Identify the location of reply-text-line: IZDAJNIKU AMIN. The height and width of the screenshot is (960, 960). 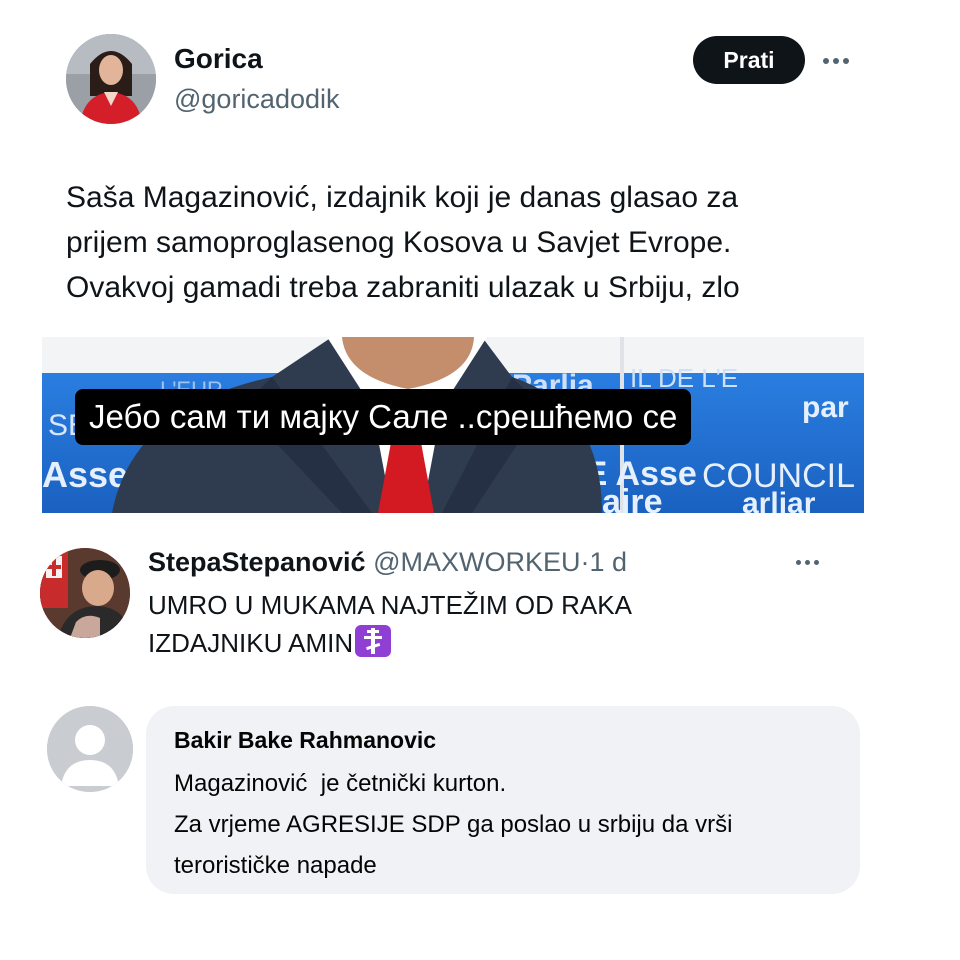
(390, 643).